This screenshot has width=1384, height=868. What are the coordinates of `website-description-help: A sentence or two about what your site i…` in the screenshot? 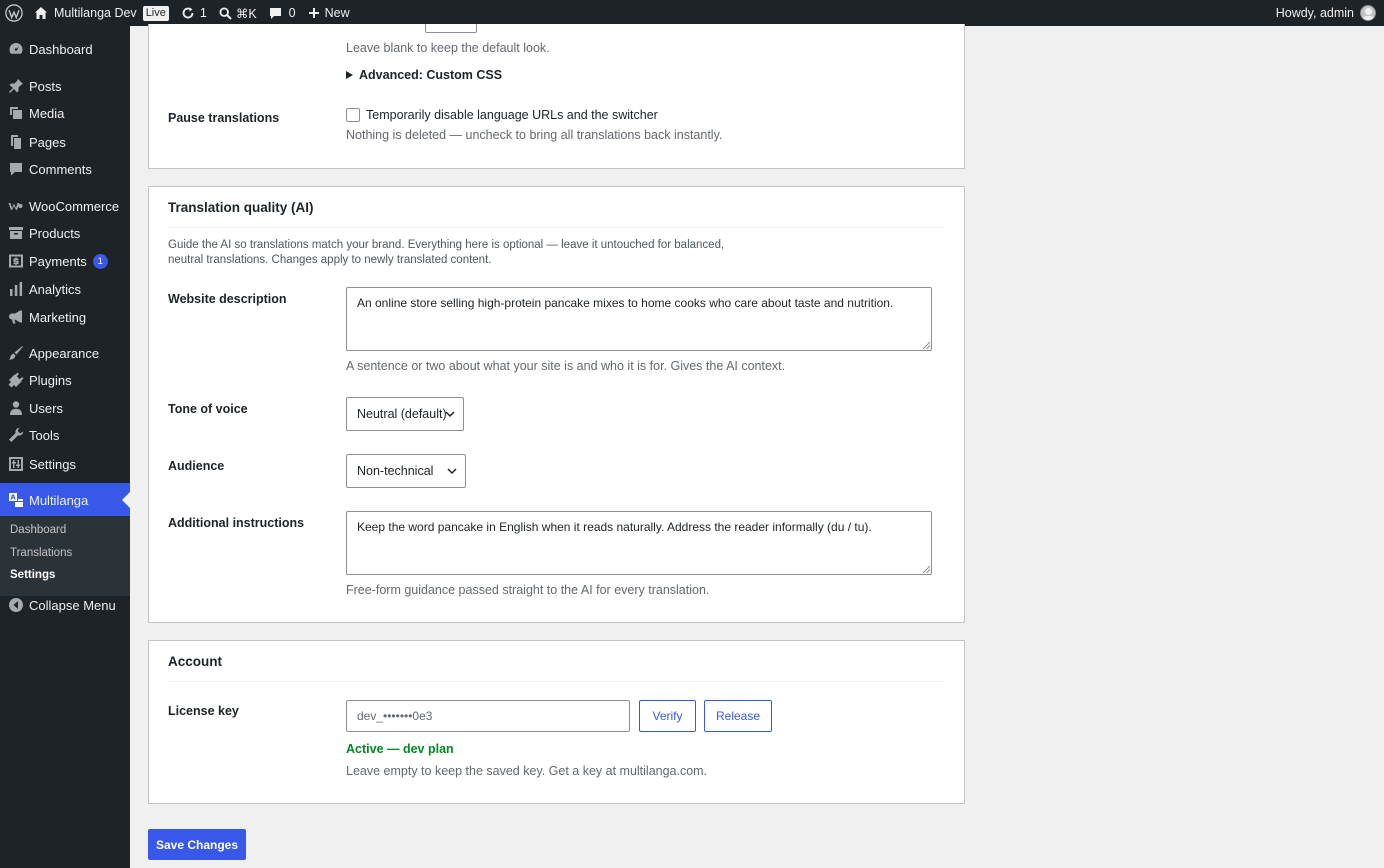 It's located at (566, 366).